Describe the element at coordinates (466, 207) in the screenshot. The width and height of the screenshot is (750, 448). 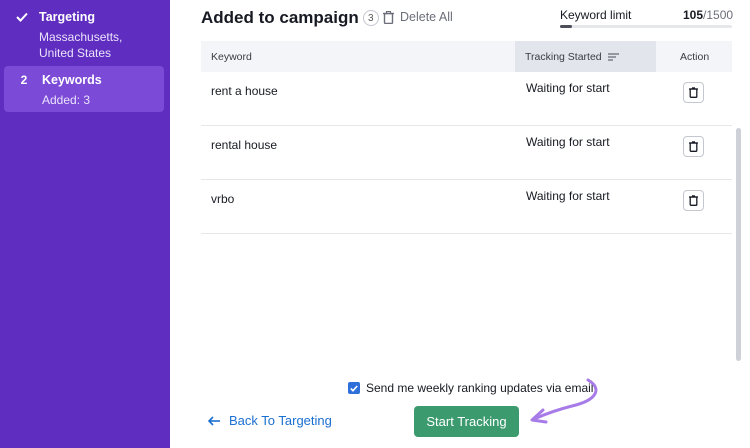
I see `table-row: vrbo Waiting for start` at that location.